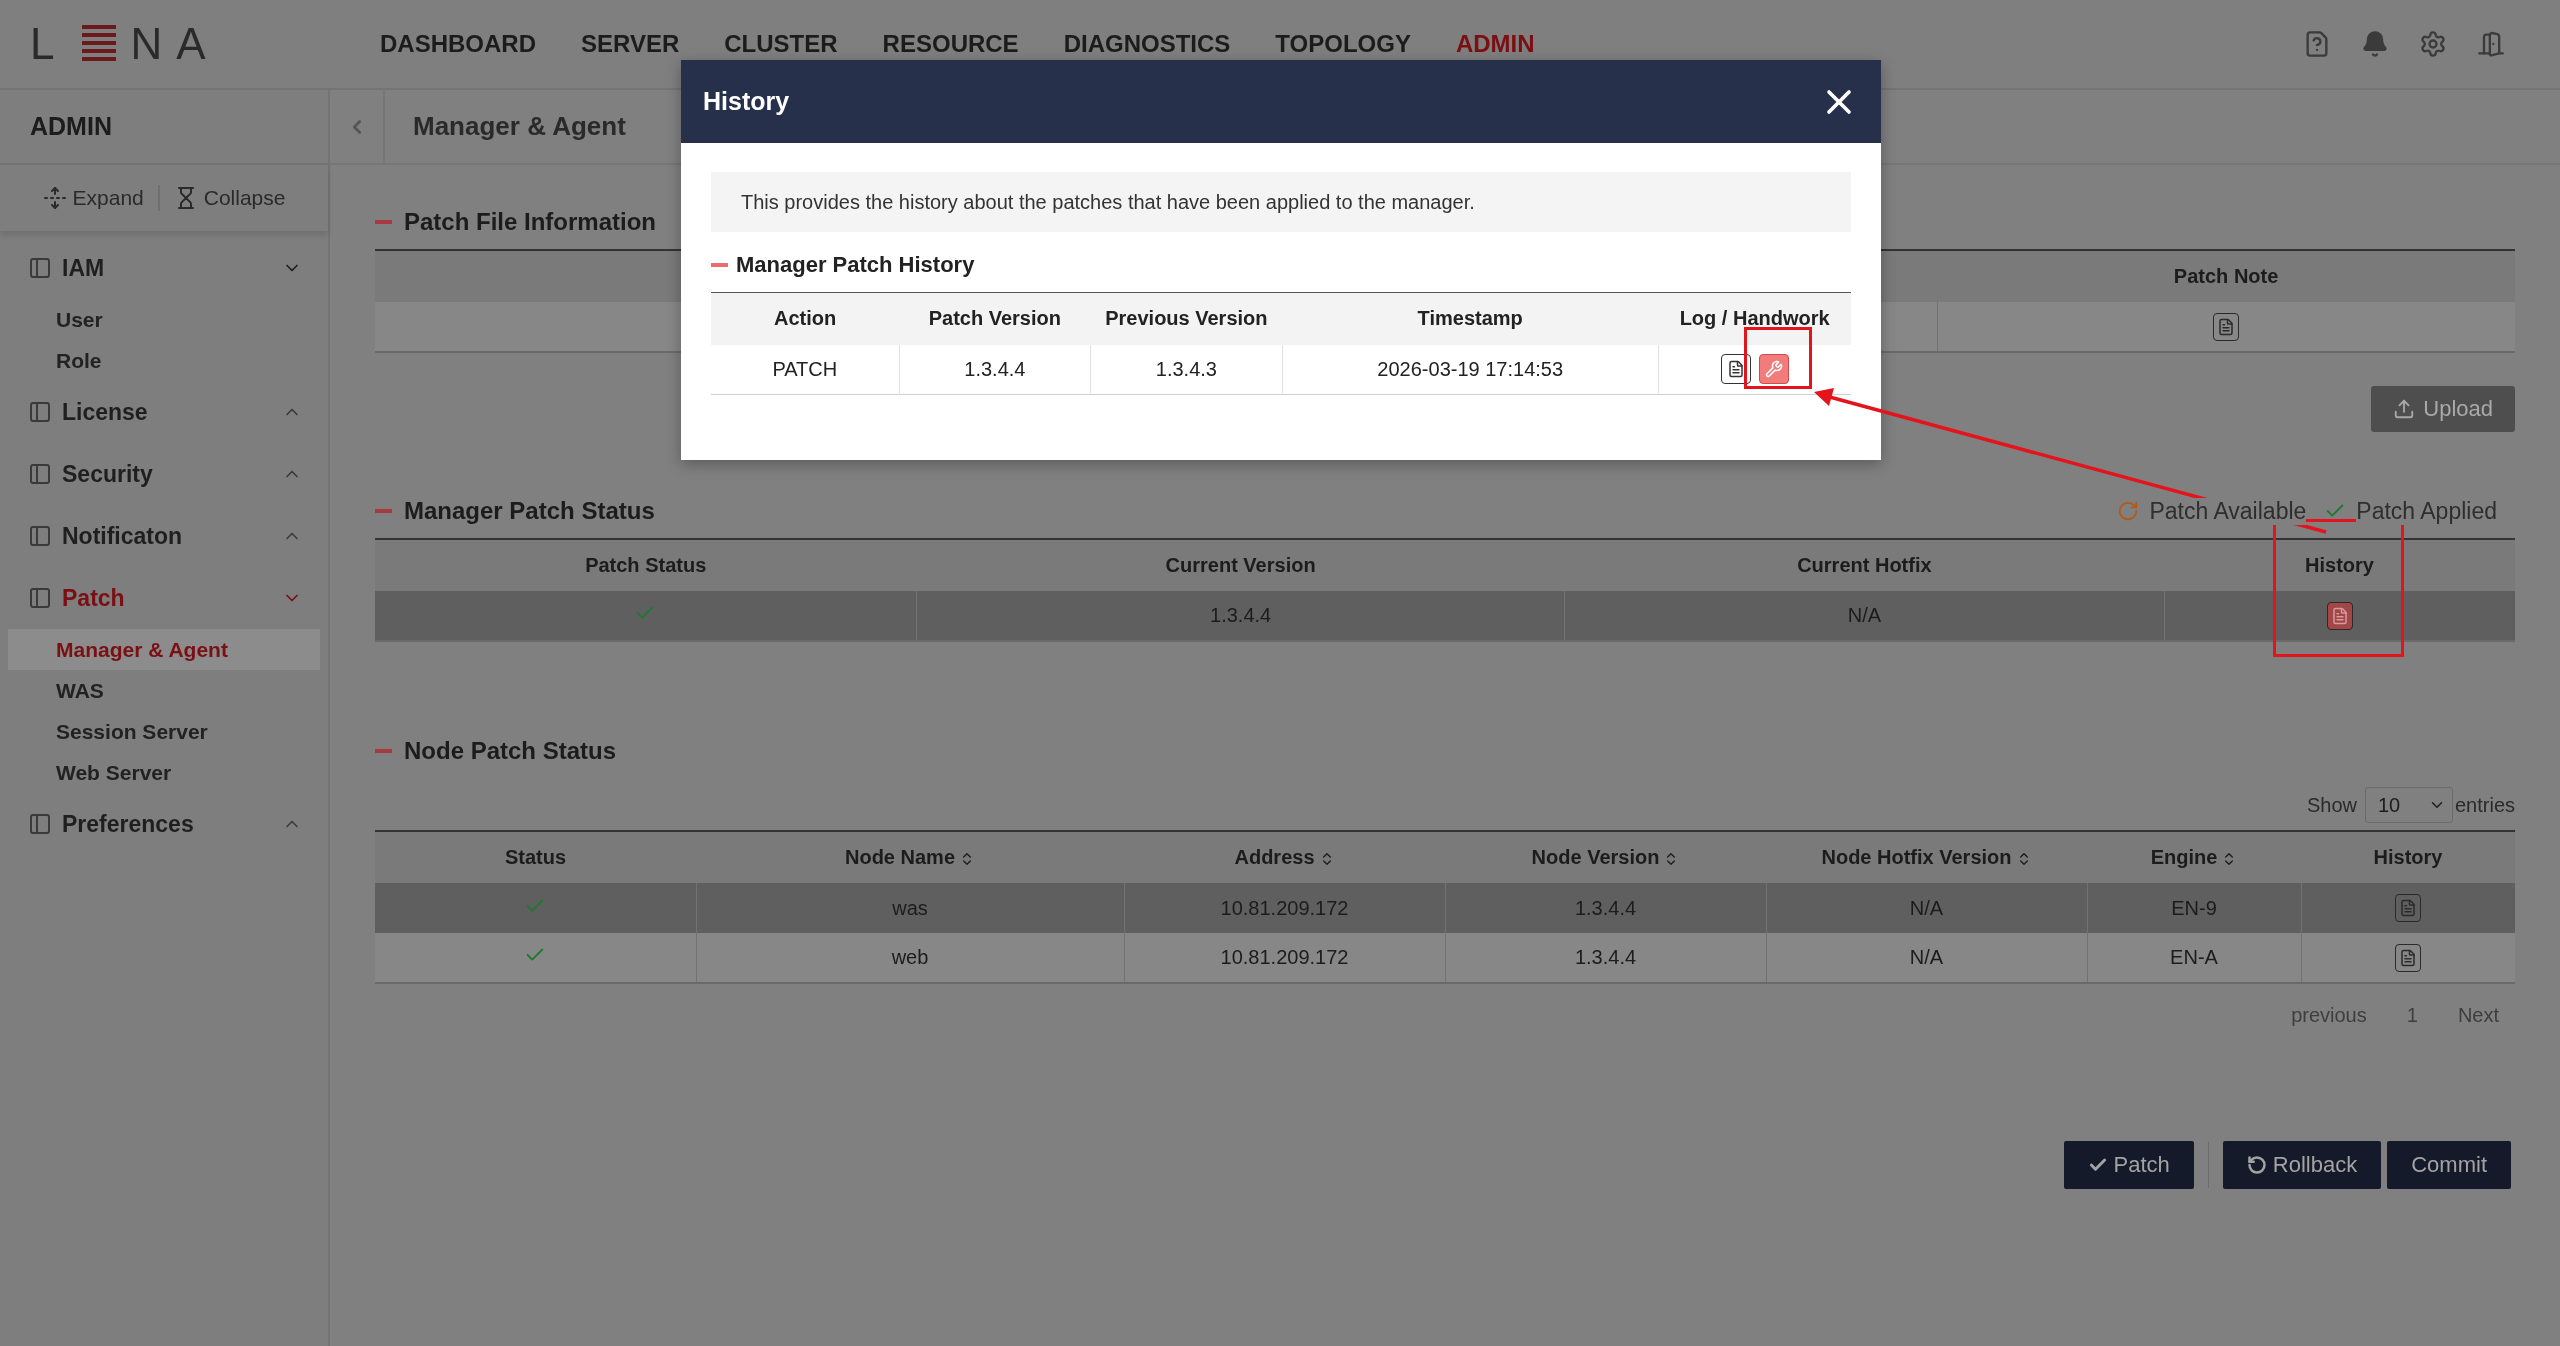 This screenshot has height=1346, width=2560. What do you see at coordinates (2408, 805) in the screenshot?
I see `page-size-select: 10` at bounding box center [2408, 805].